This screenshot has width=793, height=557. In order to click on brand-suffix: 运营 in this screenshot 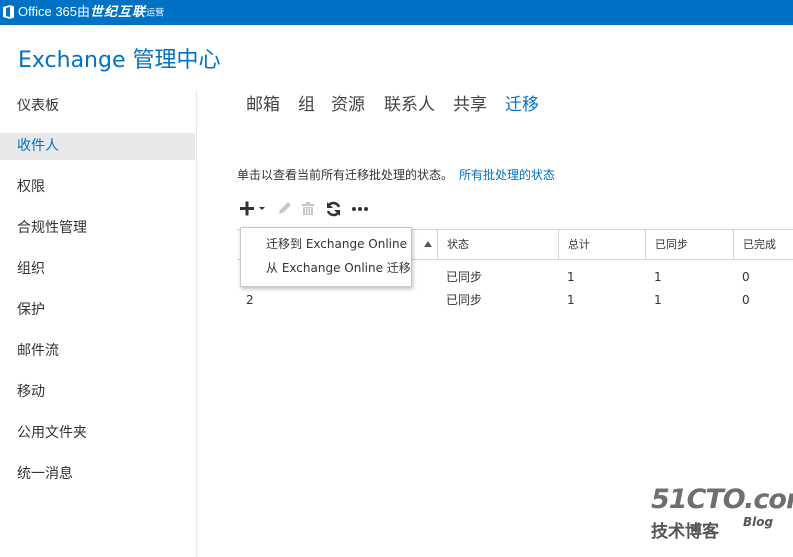, I will do `click(155, 12)`.